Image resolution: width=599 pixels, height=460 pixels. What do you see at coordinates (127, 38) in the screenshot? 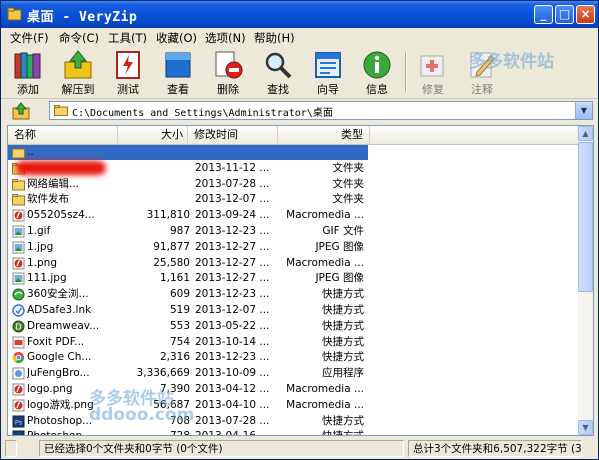
I see `menu-tools: 工具(T)` at bounding box center [127, 38].